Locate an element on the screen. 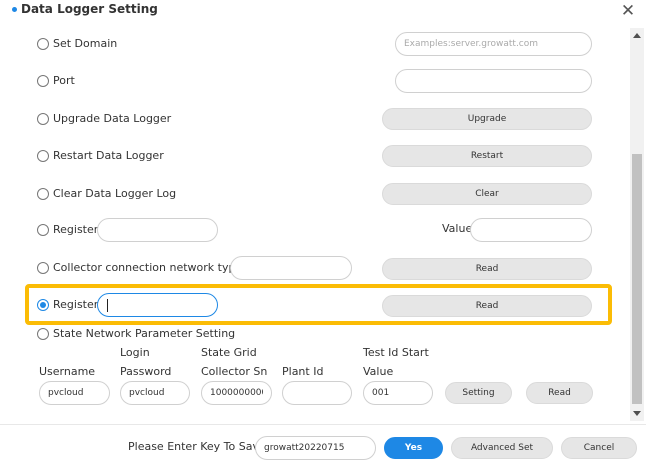  vertical-scrollbar is located at coordinates (637, 224).